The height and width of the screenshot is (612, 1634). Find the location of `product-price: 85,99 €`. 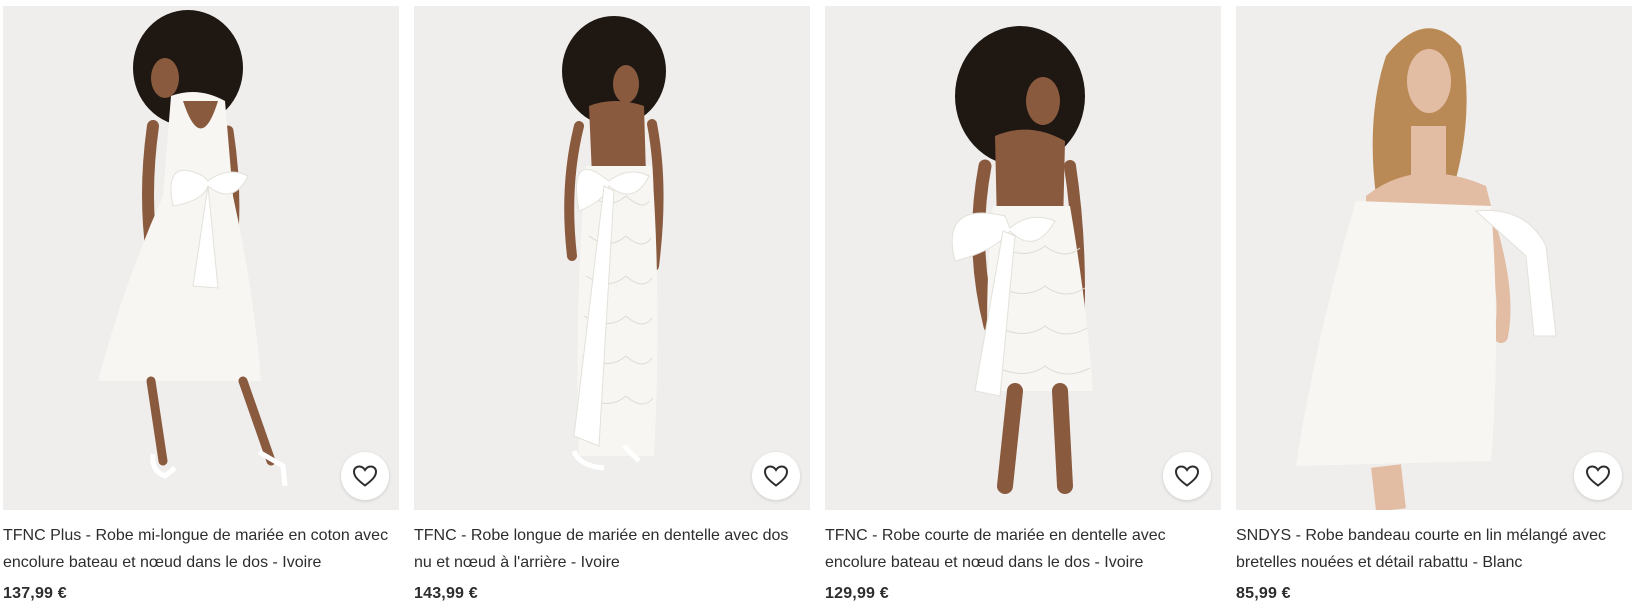

product-price: 85,99 € is located at coordinates (1263, 593).